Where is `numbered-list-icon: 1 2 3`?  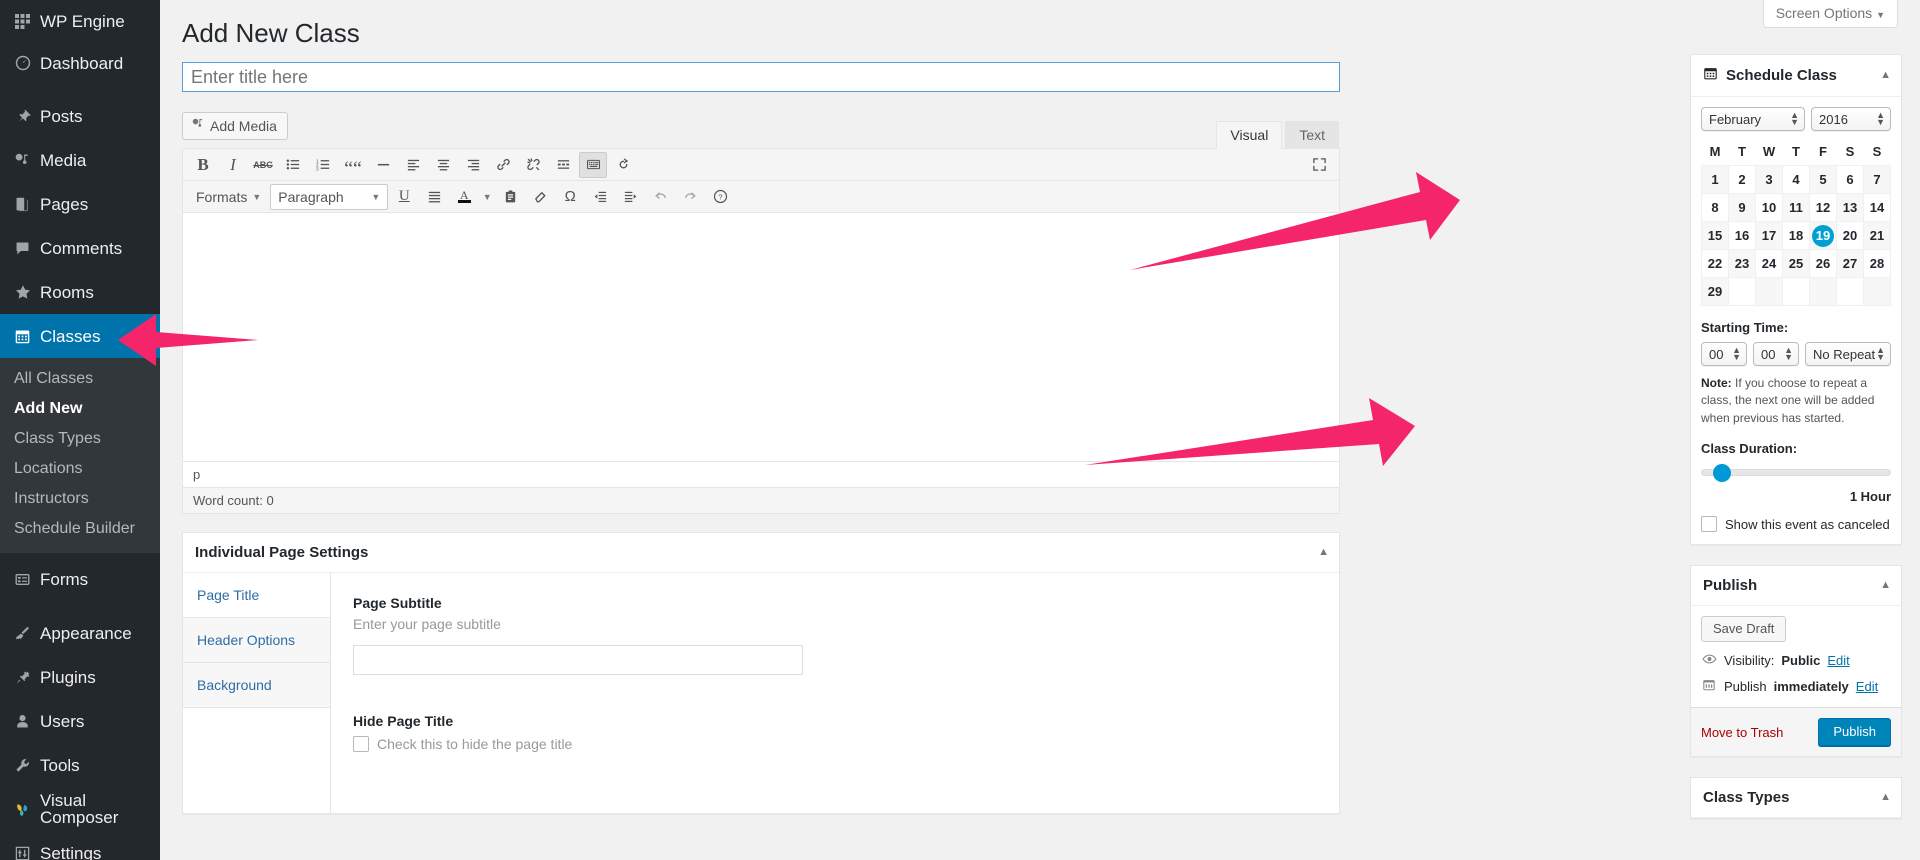
numbered-list-icon: 1 2 3 is located at coordinates (323, 165).